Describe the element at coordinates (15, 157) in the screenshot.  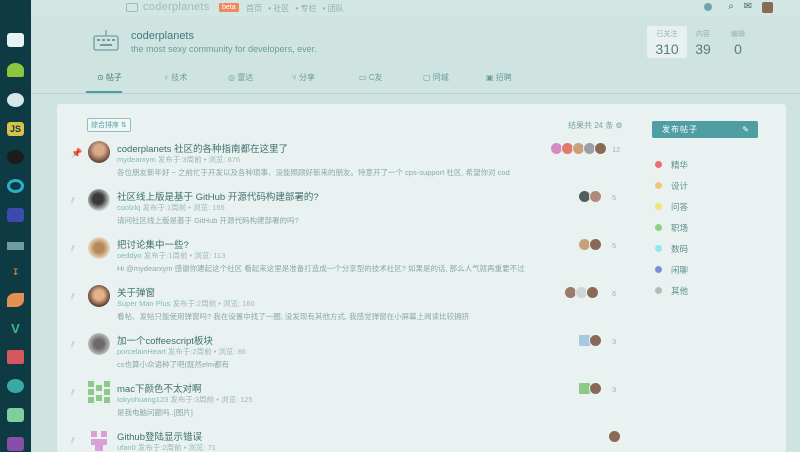
I see `elixir-community-icon` at that location.